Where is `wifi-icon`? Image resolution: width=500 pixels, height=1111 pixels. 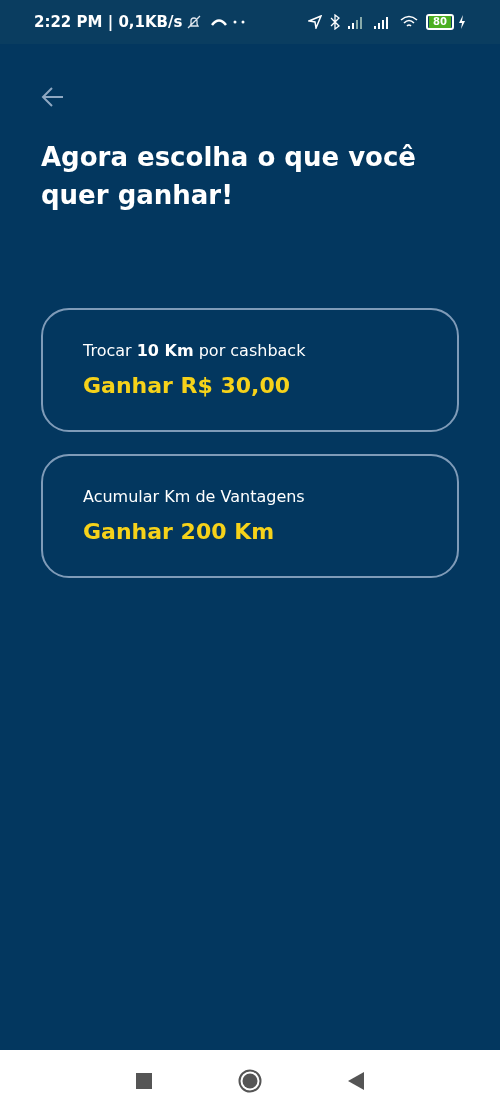
wifi-icon is located at coordinates (409, 22).